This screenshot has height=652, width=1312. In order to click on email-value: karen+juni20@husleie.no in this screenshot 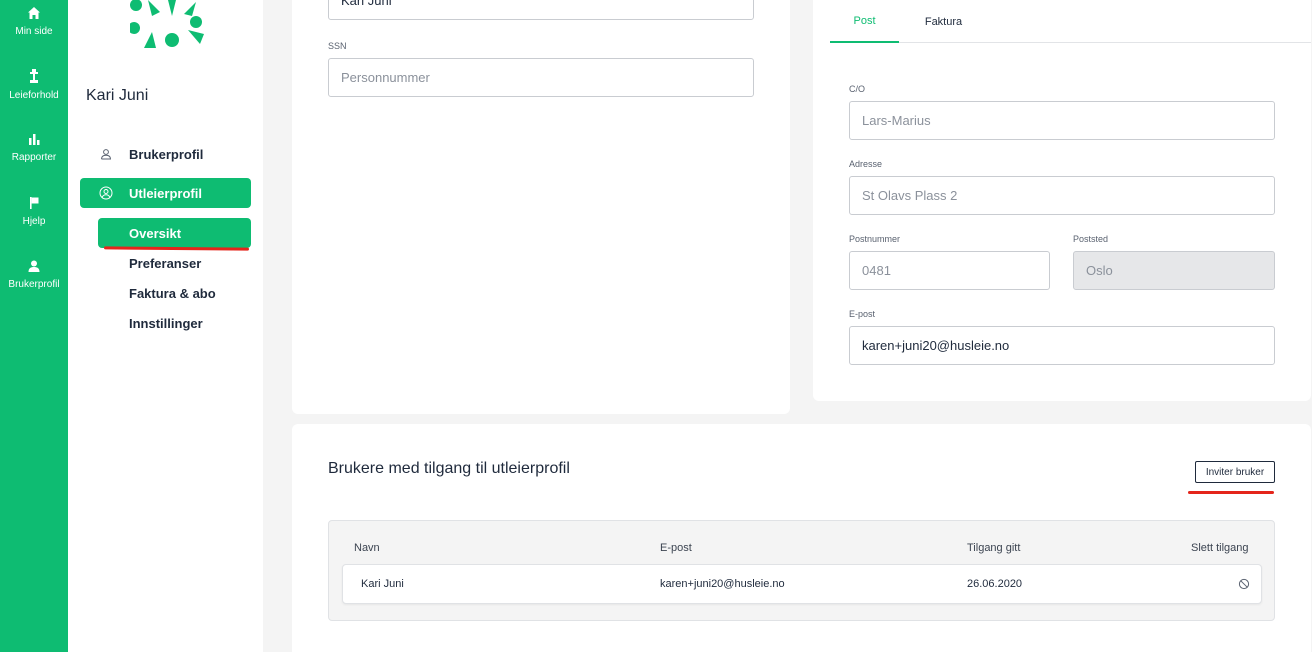, I will do `click(936, 345)`.